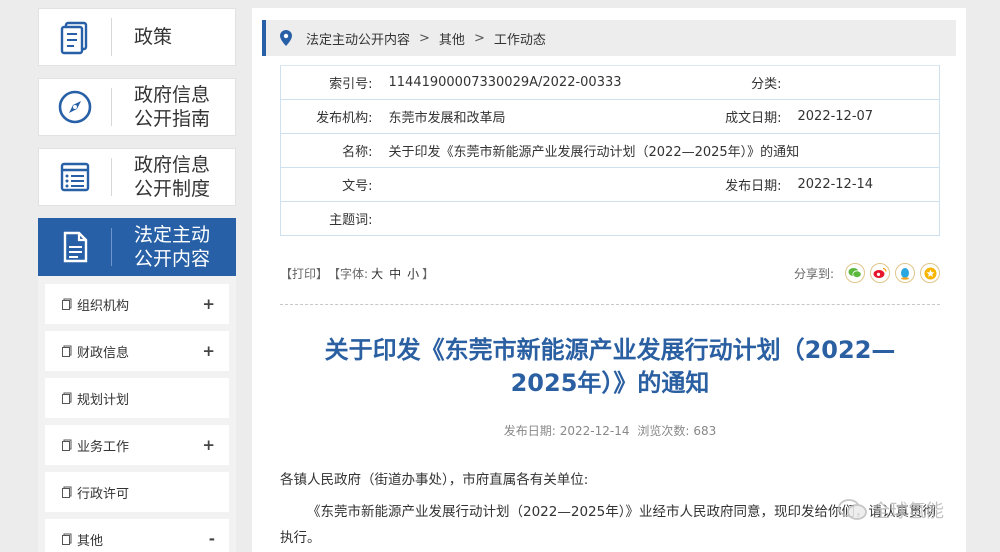 The image size is (1000, 552). Describe the element at coordinates (172, 247) in the screenshot. I see `nav-label: 法定主动 公开内容` at that location.